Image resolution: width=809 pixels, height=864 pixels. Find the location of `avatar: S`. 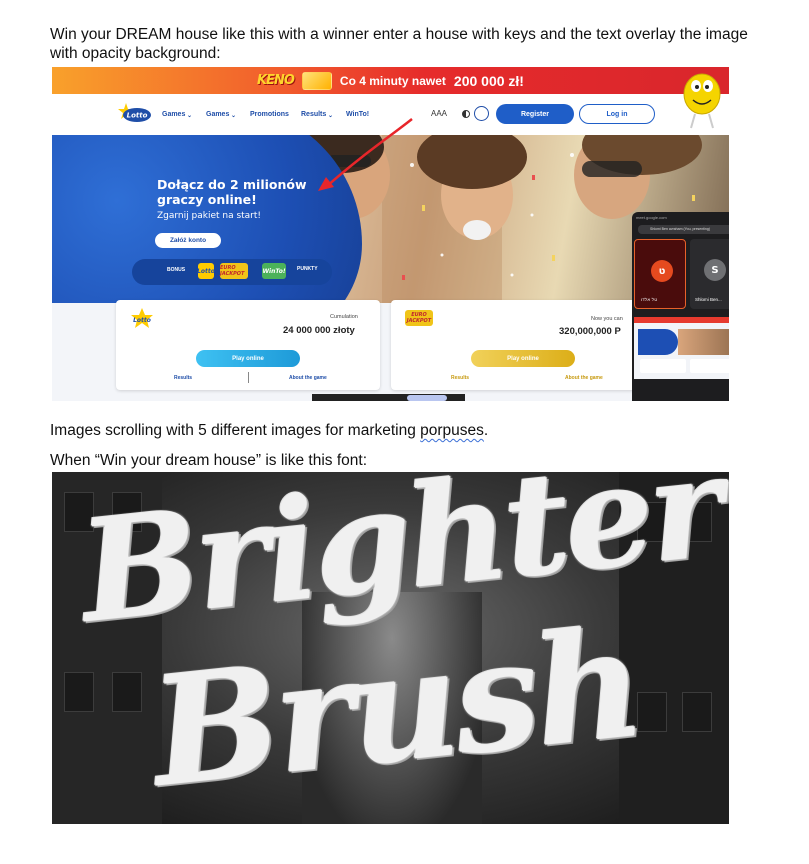

avatar: S is located at coordinates (715, 270).